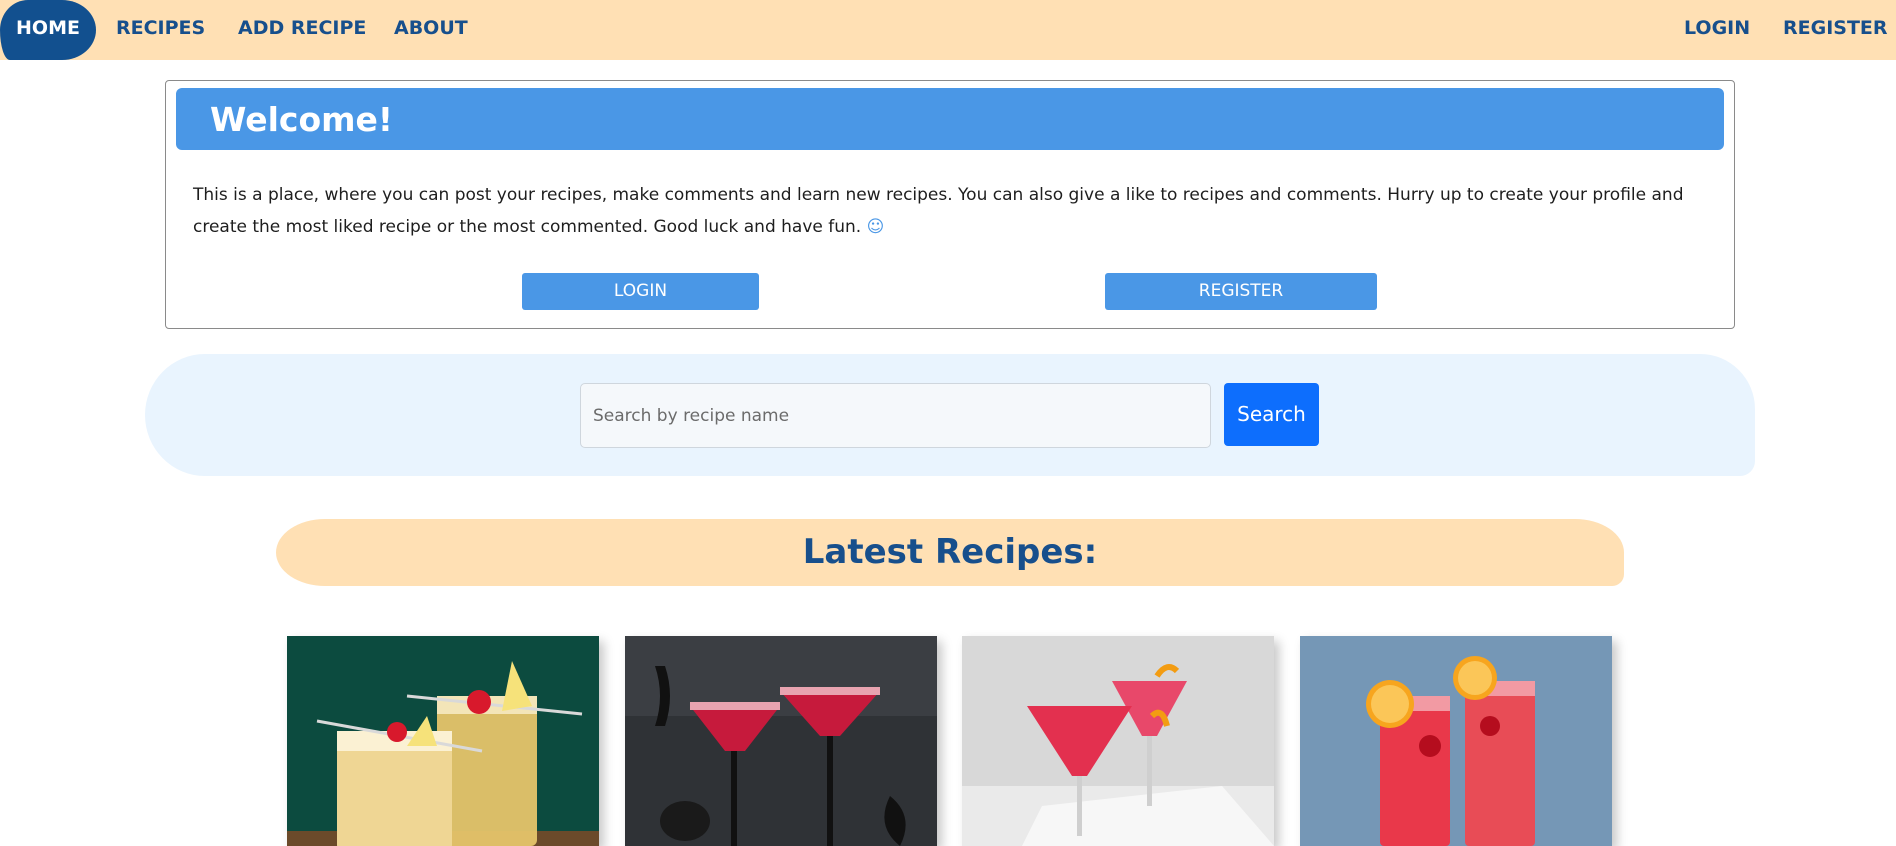 The height and width of the screenshot is (846, 1896). I want to click on latest-recipes-banner: Latest Recipes:, so click(950, 552).